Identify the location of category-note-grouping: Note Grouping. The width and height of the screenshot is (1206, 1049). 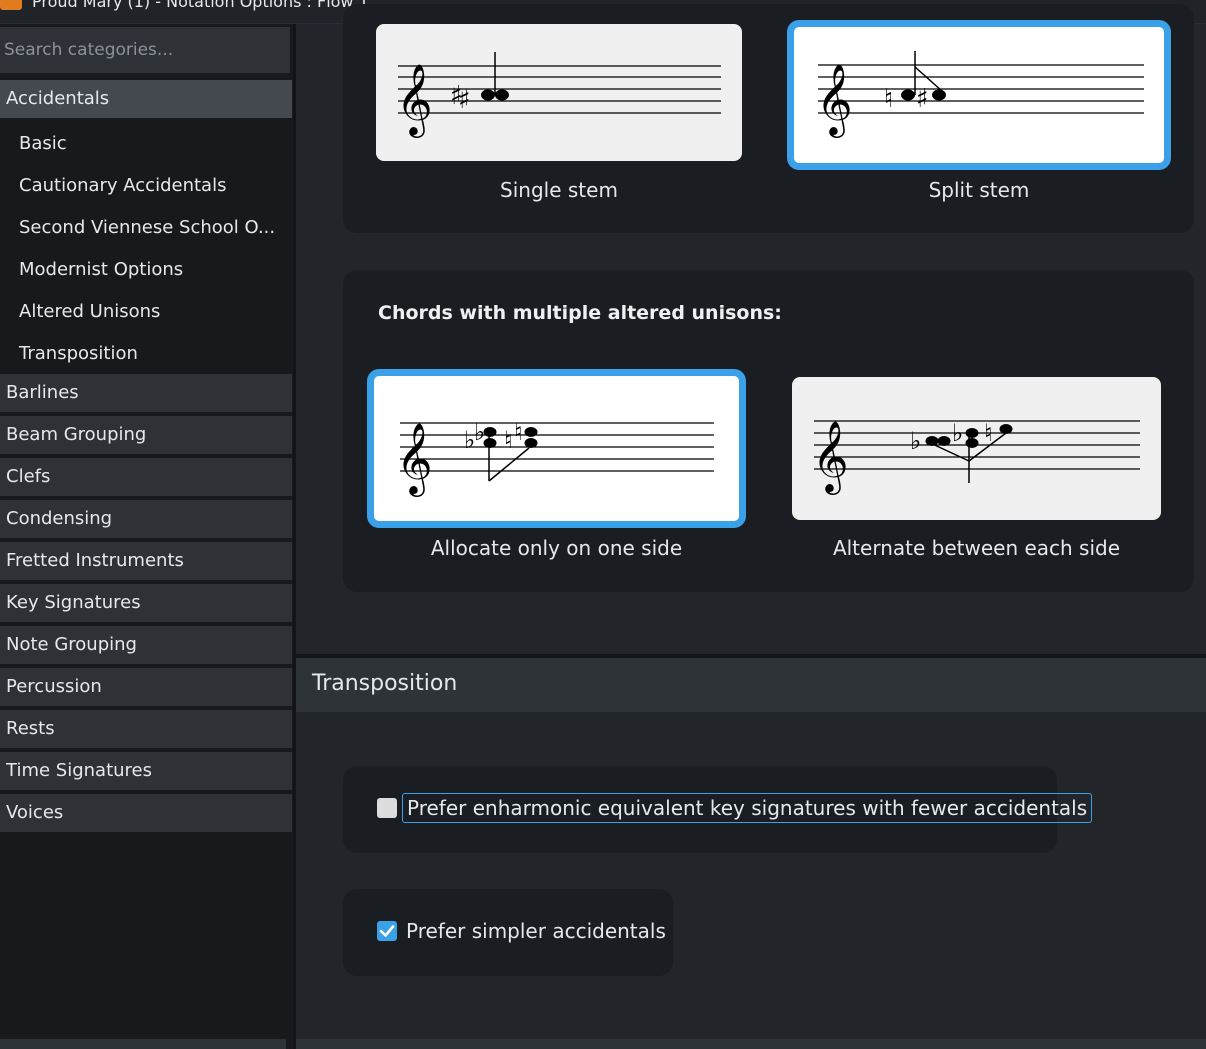
(146, 645).